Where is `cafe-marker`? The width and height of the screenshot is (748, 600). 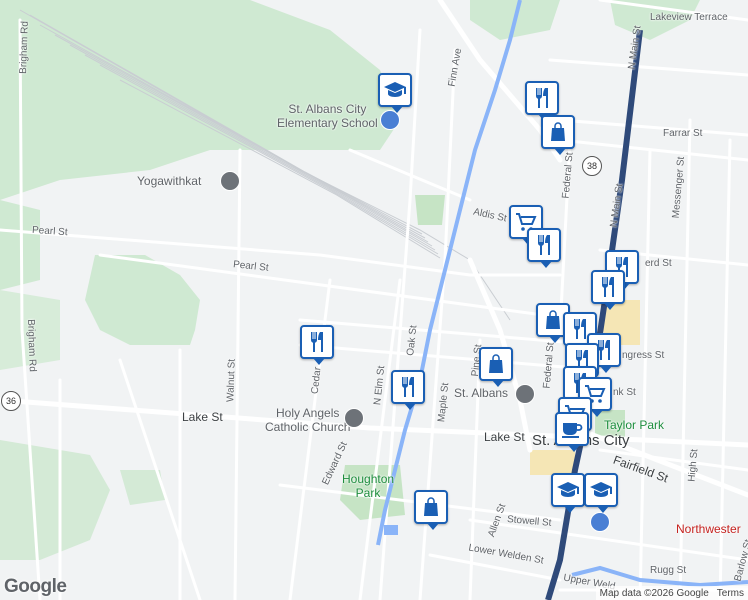 cafe-marker is located at coordinates (572, 432).